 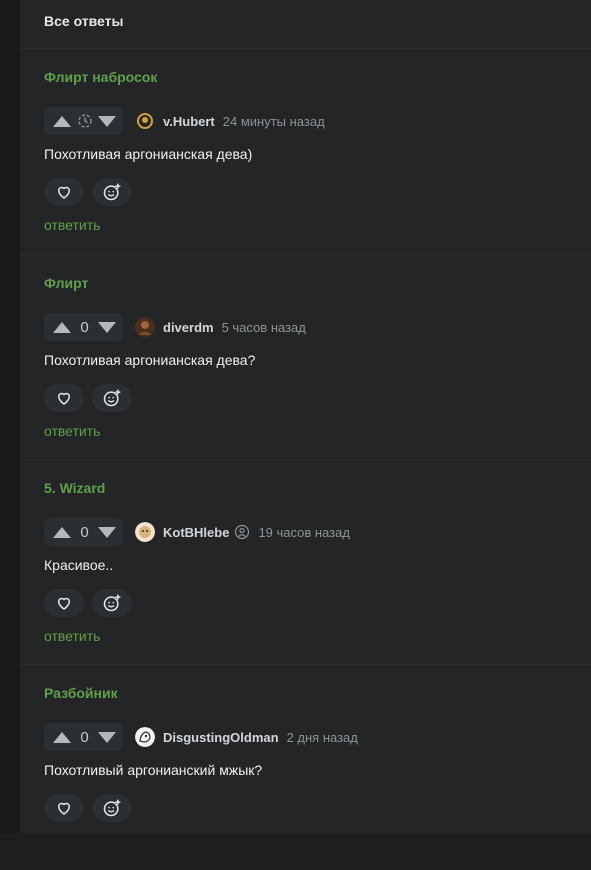 I want to click on comment-timestamp: 19 часов назад, so click(x=304, y=532).